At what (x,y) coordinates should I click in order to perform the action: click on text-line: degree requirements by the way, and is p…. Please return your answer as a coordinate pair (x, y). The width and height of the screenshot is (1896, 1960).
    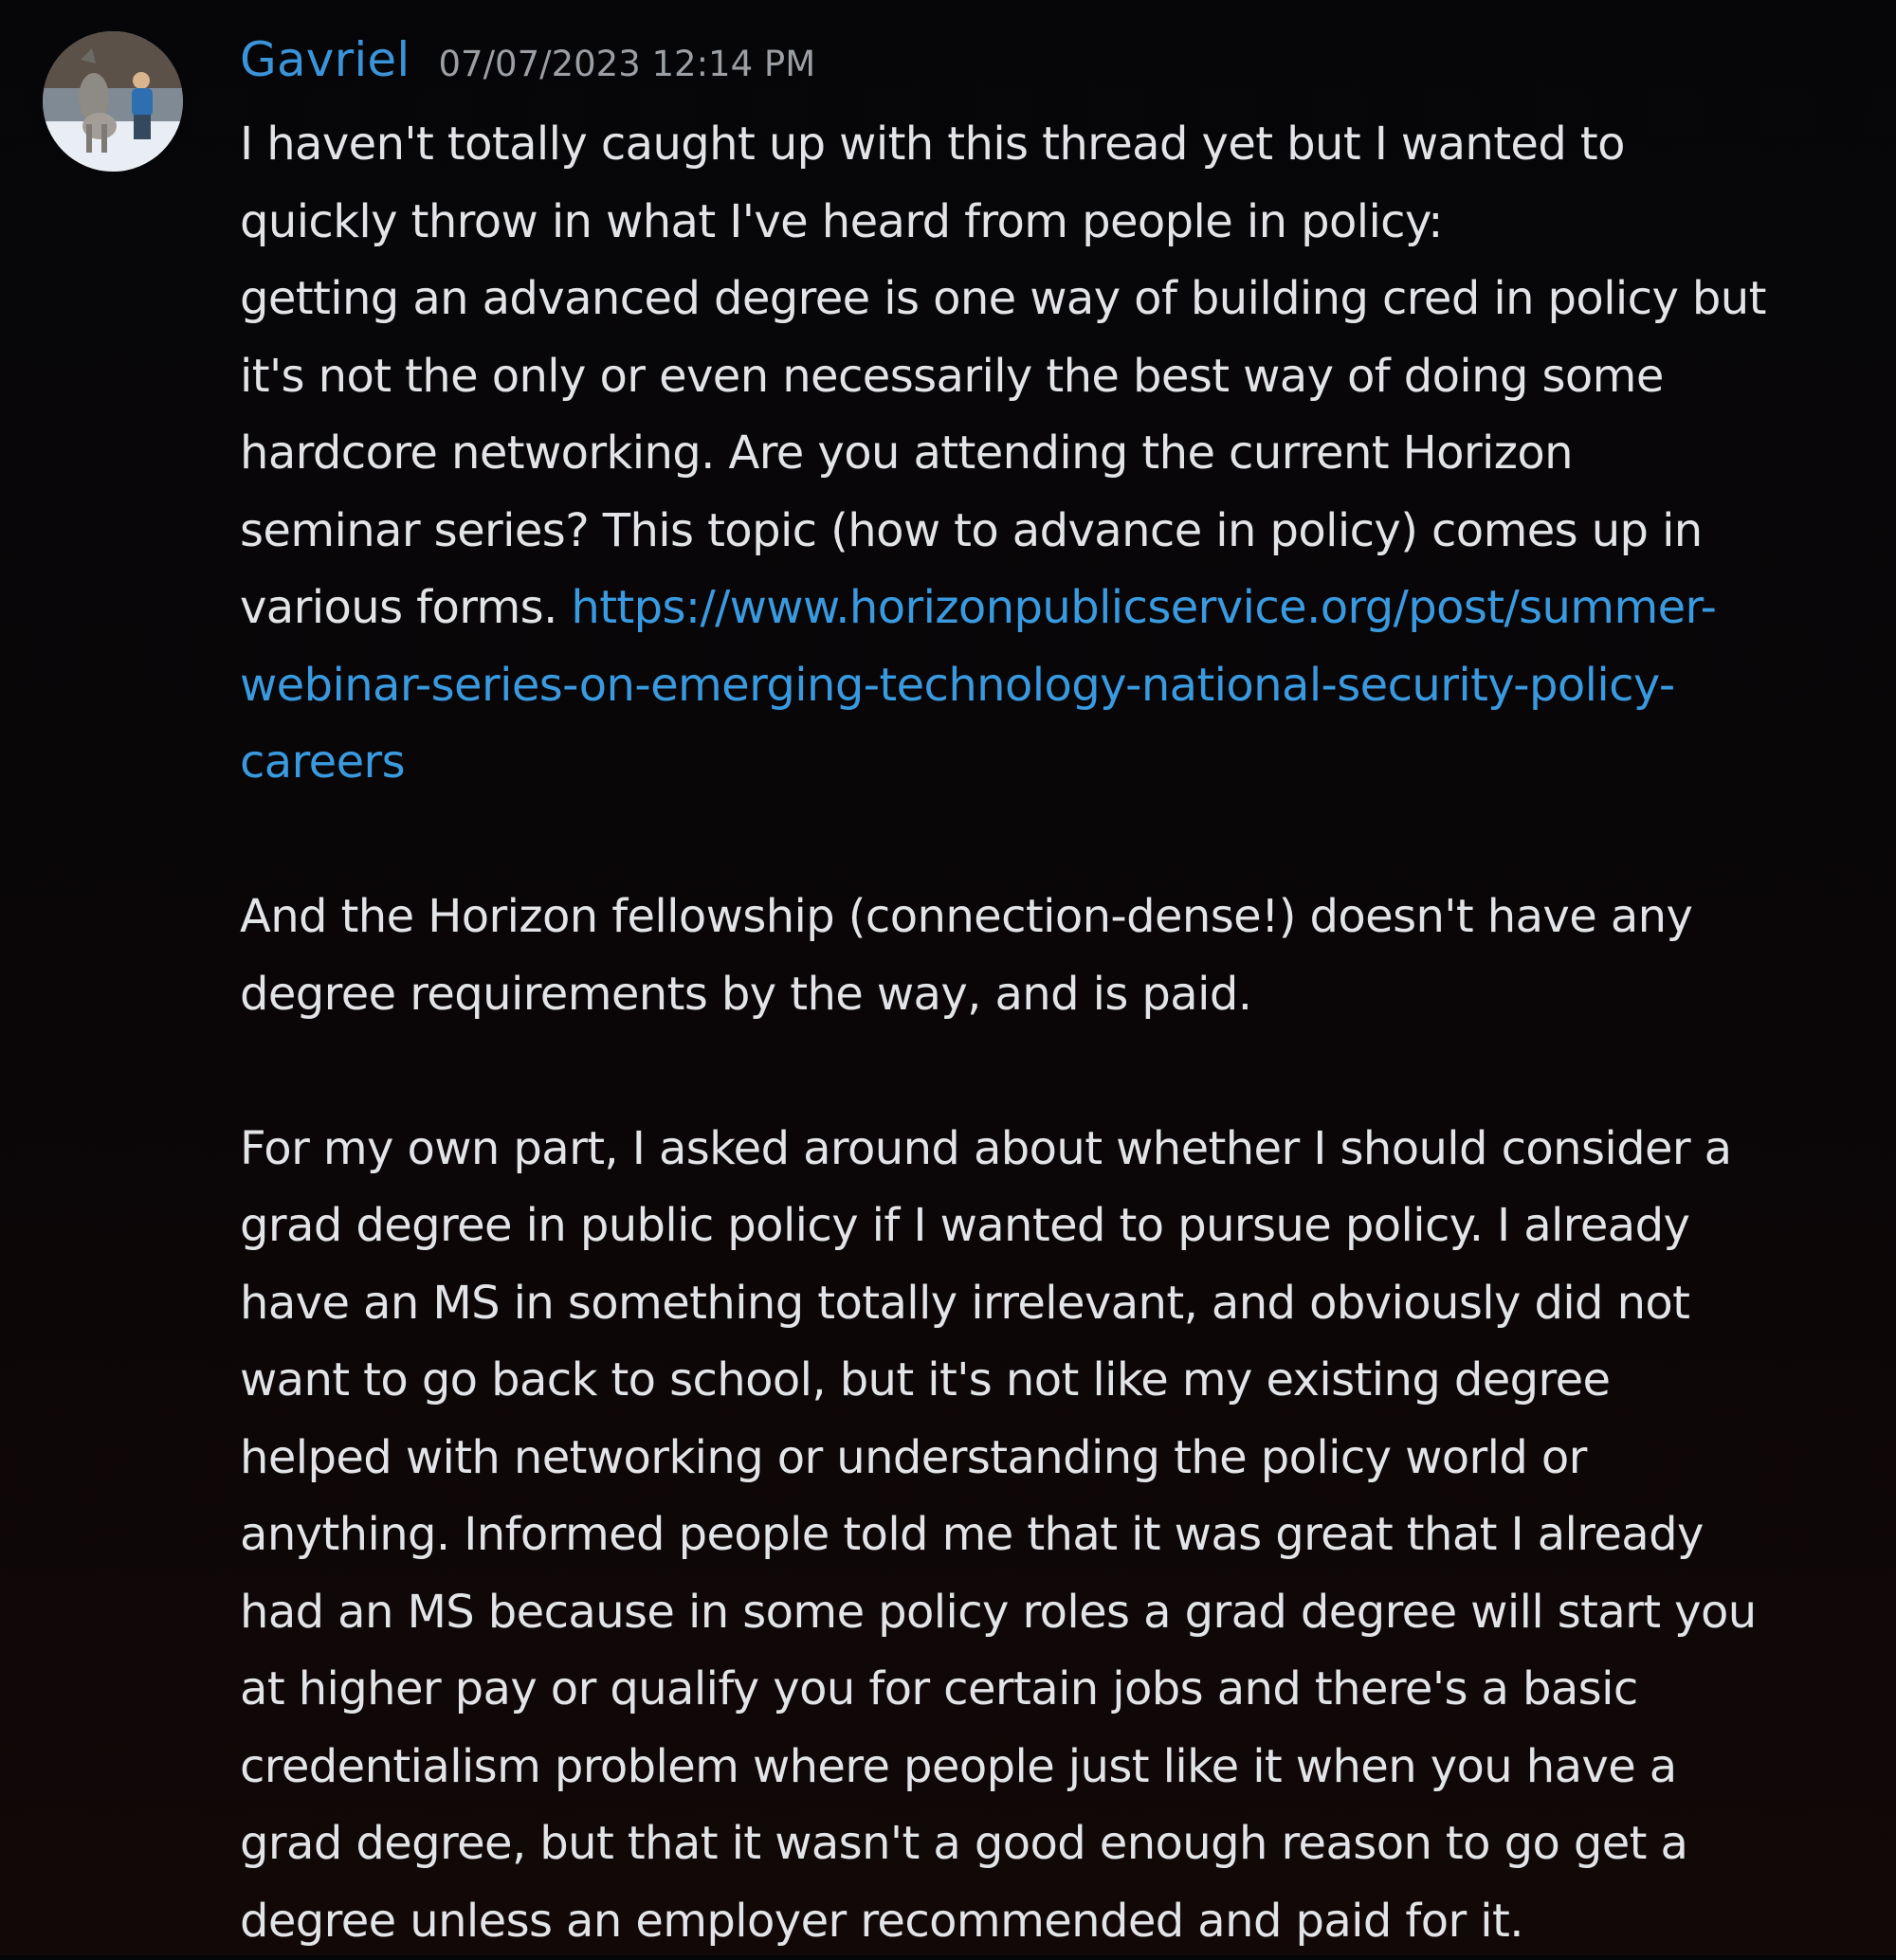
    Looking at the image, I should click on (1057, 995).